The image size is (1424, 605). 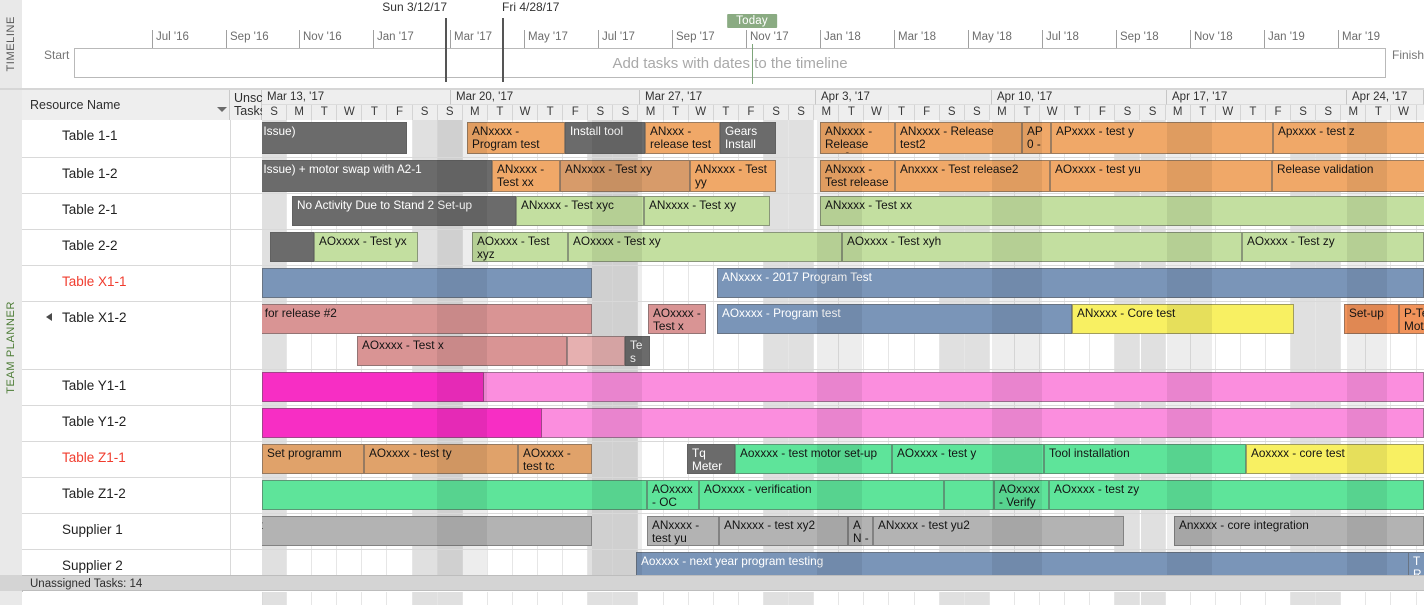 I want to click on gantt-task-bar: ANxxxx - Release test2, so click(x=958, y=138).